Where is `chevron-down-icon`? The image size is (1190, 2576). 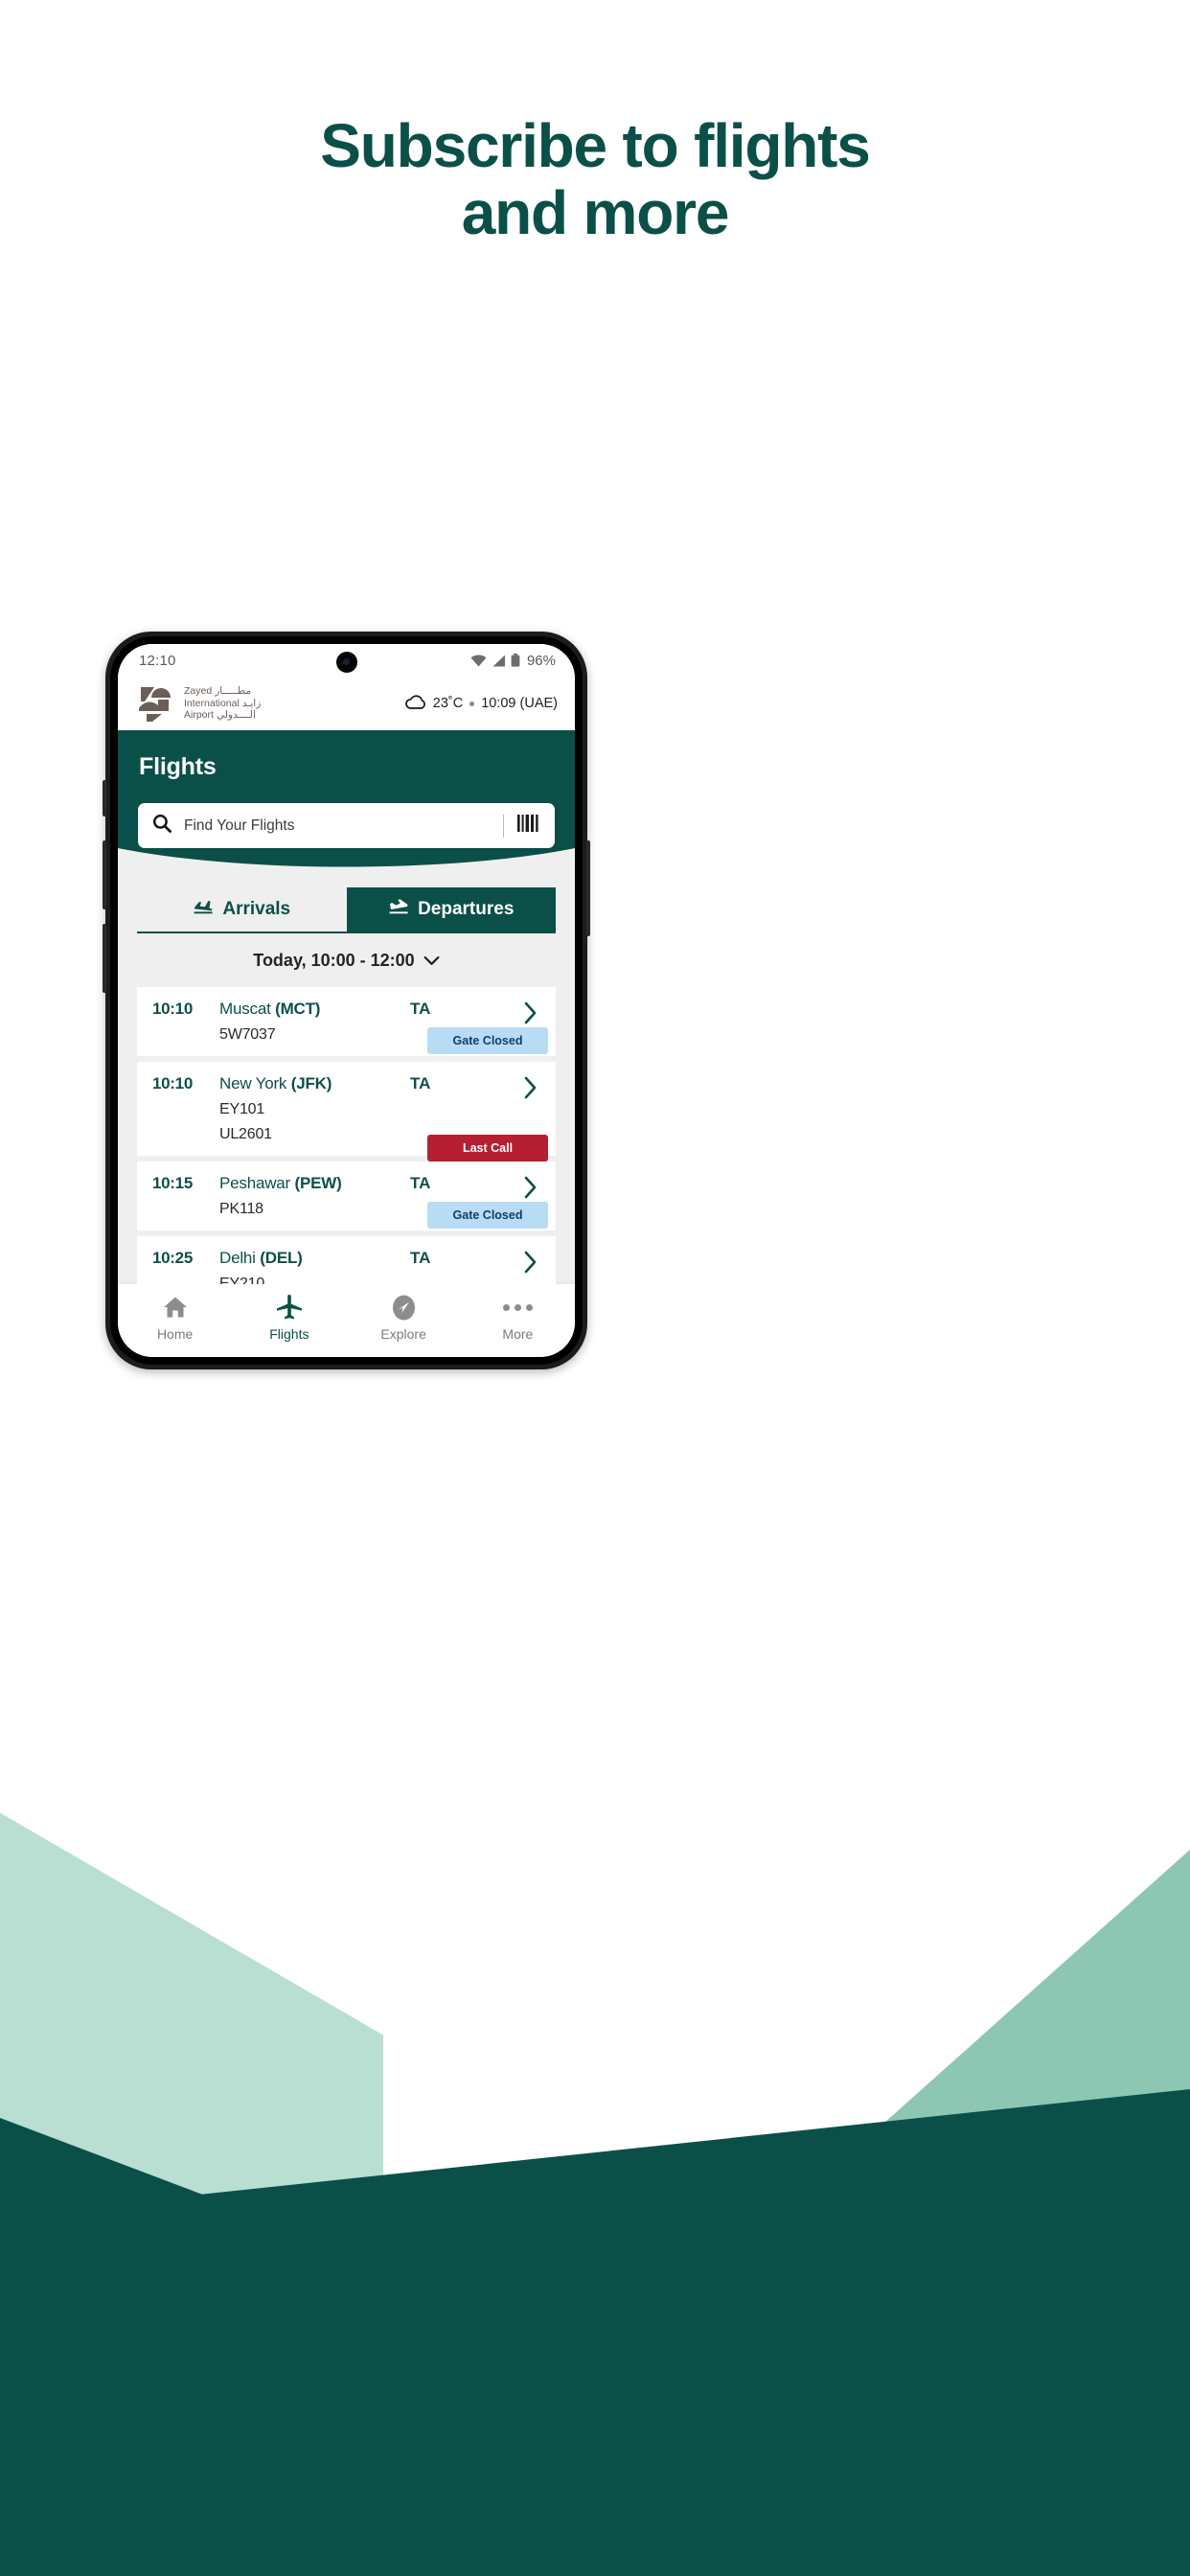
chevron-down-icon is located at coordinates (432, 961).